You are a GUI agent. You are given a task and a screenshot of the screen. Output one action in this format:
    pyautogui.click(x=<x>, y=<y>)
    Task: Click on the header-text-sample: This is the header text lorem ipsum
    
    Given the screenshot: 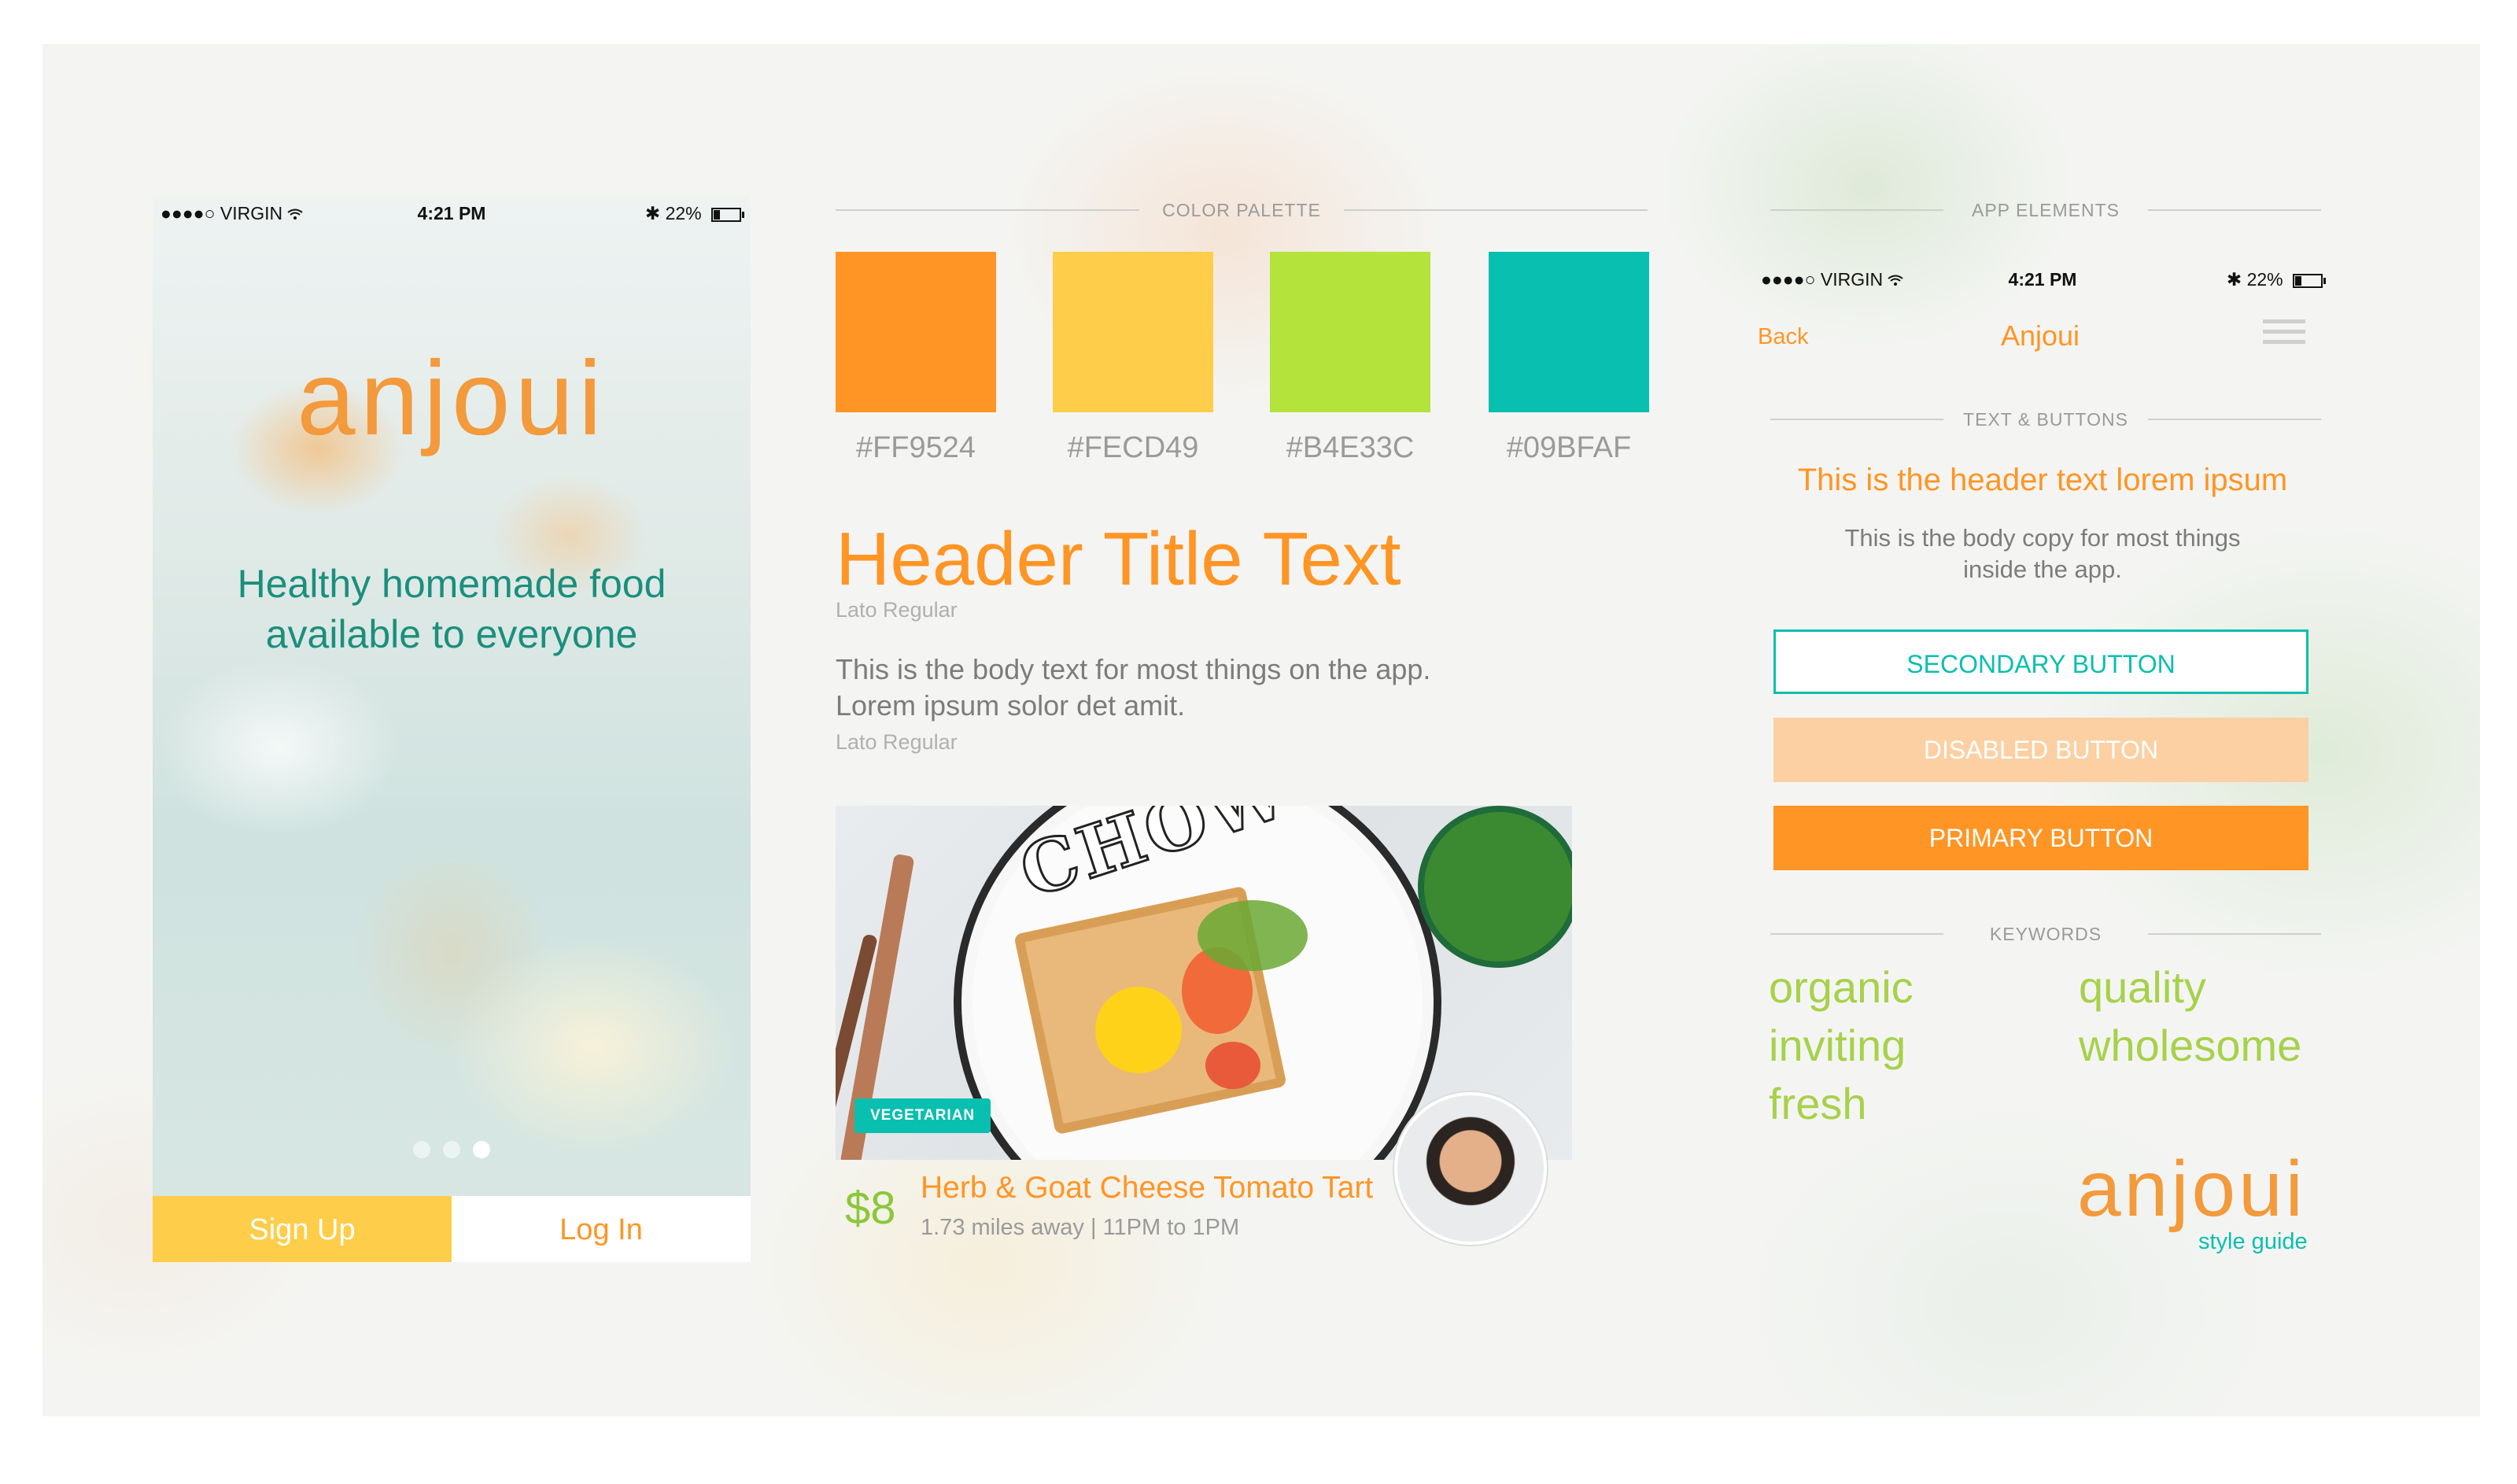 What is the action you would take?
    pyautogui.click(x=2042, y=480)
    